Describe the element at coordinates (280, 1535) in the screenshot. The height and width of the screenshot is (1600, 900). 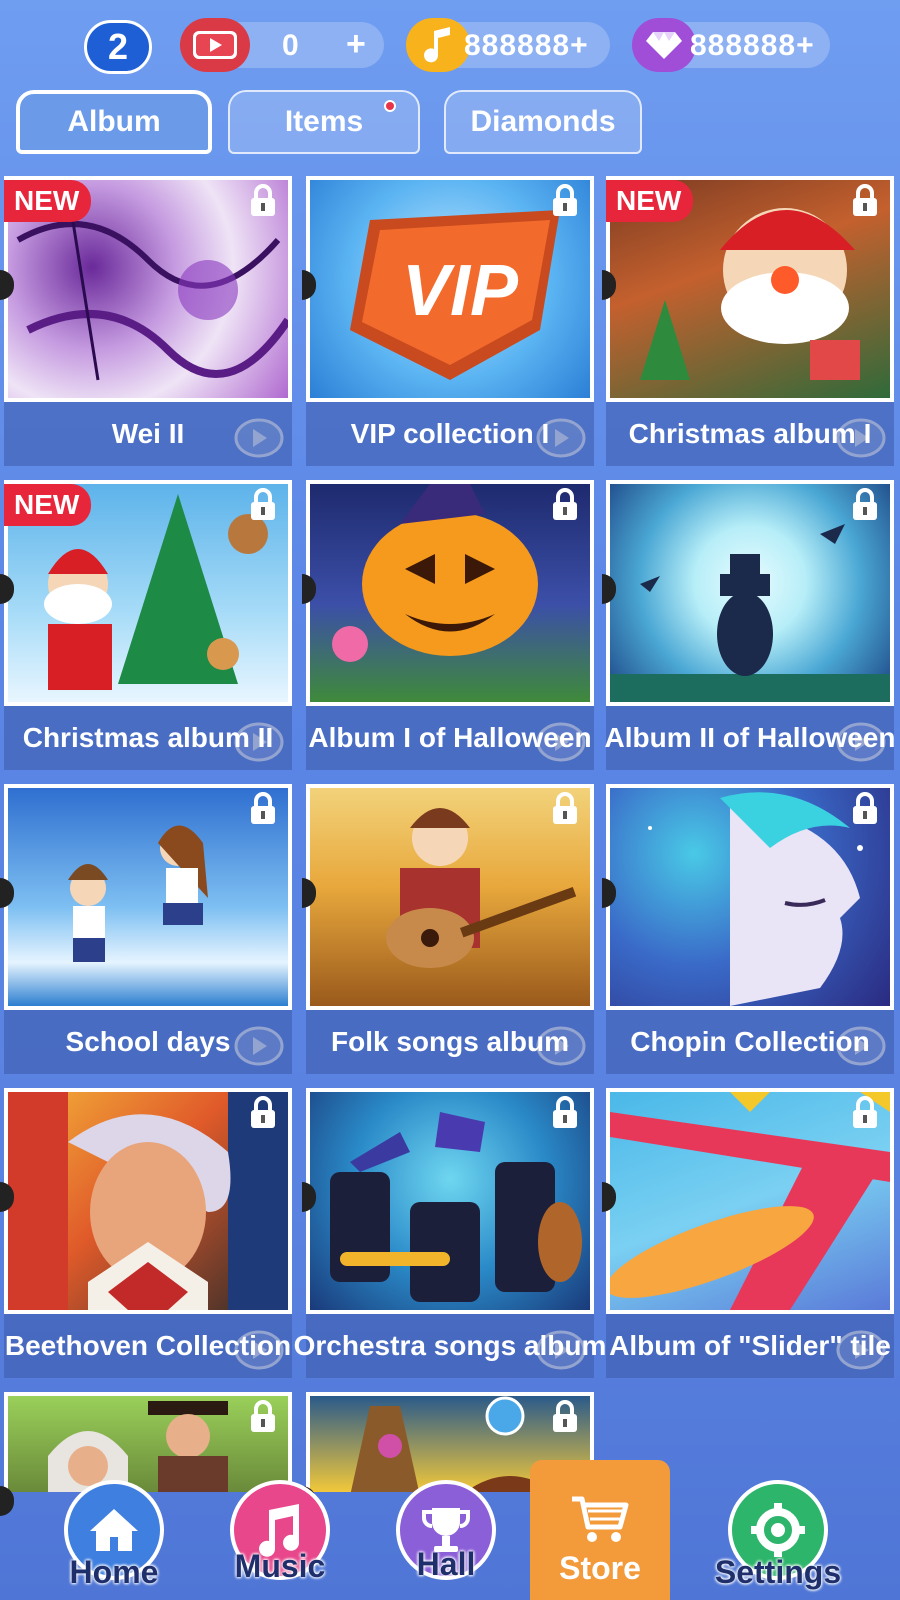
I see `nav-music: Music` at that location.